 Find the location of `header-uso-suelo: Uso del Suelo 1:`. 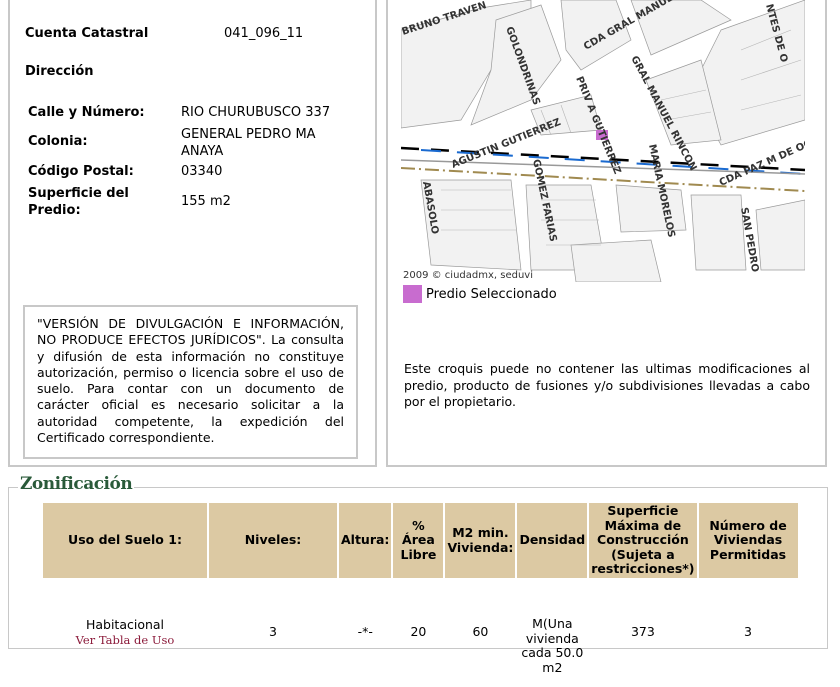

header-uso-suelo: Uso del Suelo 1: is located at coordinates (125, 540).